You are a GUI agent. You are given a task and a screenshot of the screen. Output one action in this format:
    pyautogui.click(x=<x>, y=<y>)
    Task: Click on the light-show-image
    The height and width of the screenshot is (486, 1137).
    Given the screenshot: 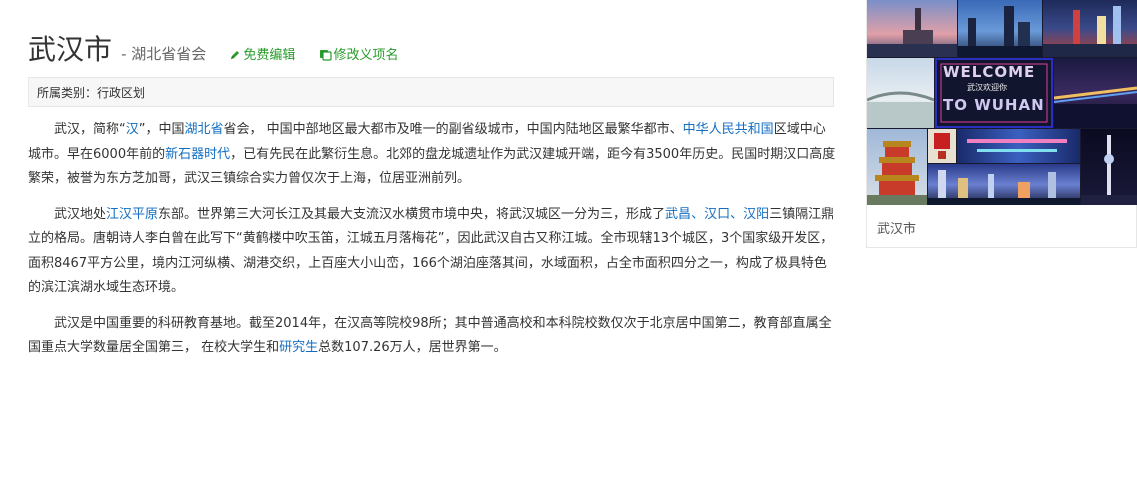 What is the action you would take?
    pyautogui.click(x=1017, y=145)
    